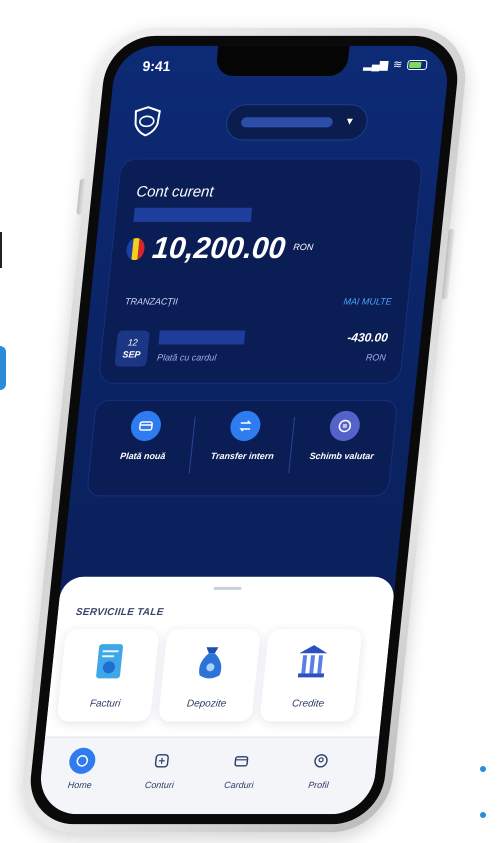  Describe the element at coordinates (202, 337) in the screenshot. I see `transaction-merchant-mask` at that location.